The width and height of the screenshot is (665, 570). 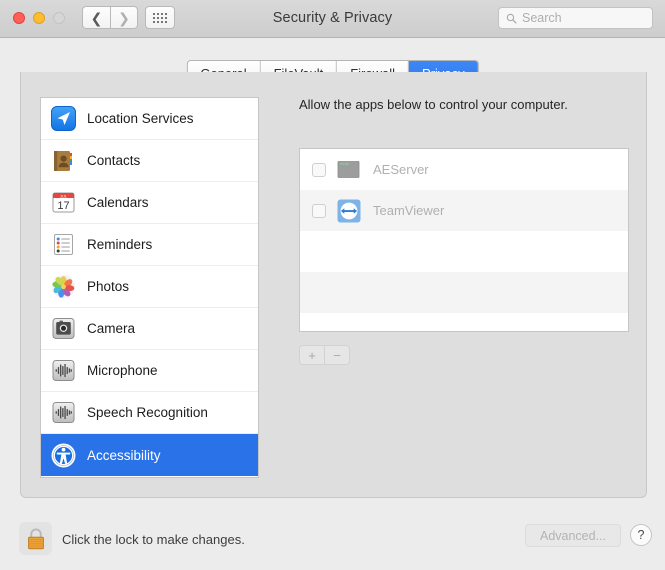 What do you see at coordinates (349, 170) in the screenshot?
I see `aeserver-icon` at bounding box center [349, 170].